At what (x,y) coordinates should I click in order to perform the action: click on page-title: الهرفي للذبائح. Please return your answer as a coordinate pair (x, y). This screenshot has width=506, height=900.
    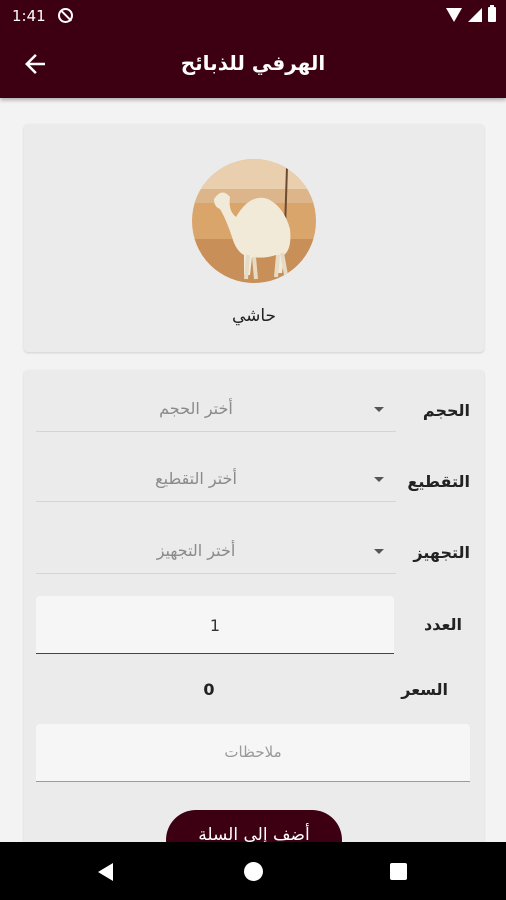
    Looking at the image, I should click on (253, 63).